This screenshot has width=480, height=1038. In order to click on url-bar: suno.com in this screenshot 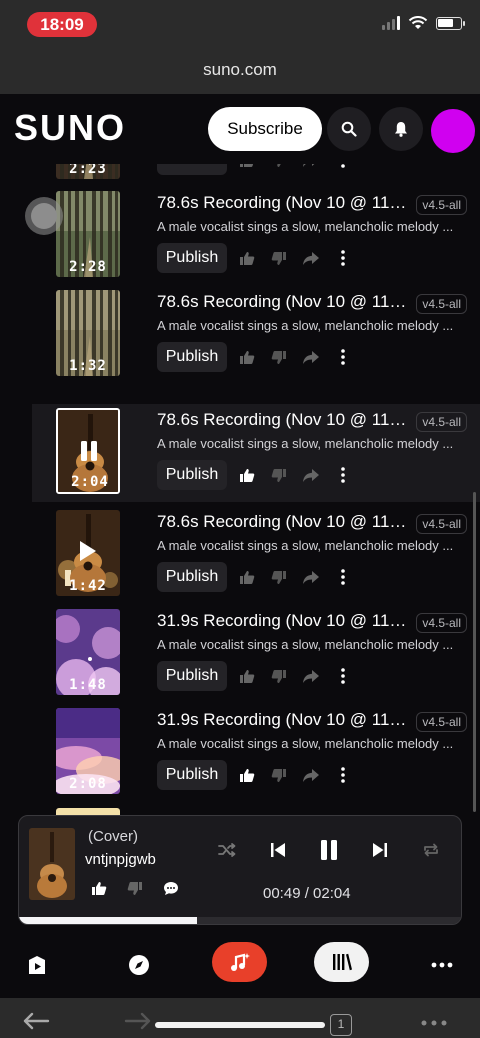, I will do `click(240, 72)`.